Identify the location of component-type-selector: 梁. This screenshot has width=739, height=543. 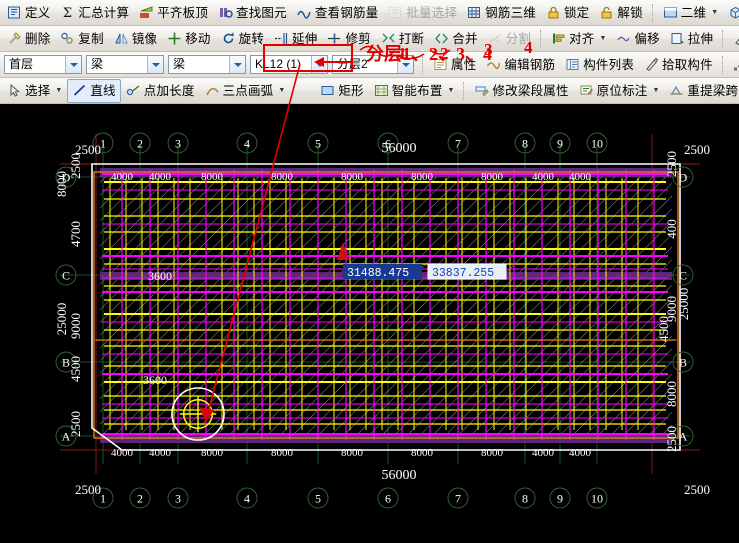
(125, 64).